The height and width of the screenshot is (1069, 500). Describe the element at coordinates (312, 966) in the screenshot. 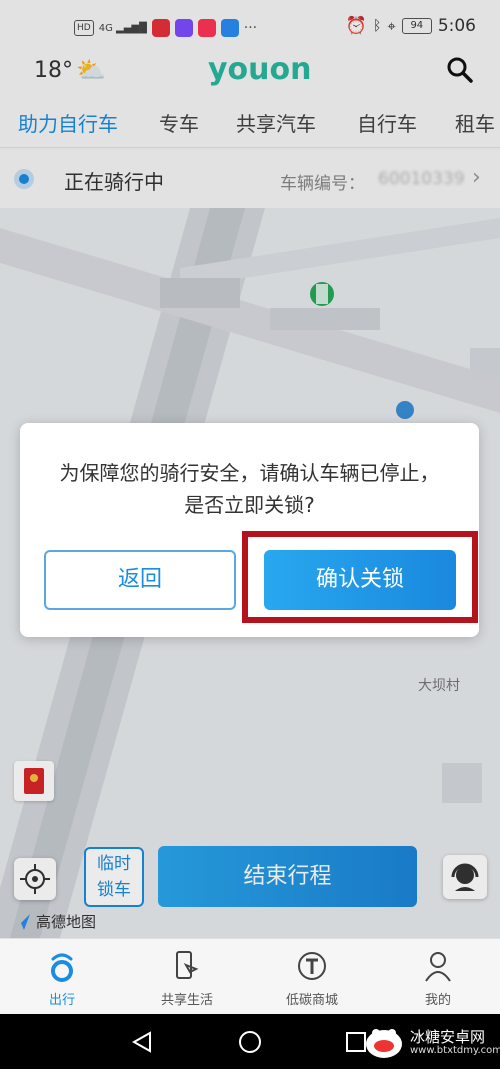

I see `mall-t-icon` at that location.